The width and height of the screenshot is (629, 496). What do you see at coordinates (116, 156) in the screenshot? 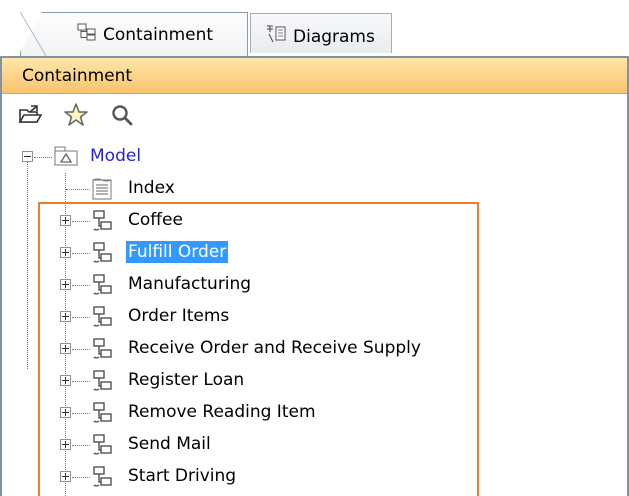
I see `tree-label: Model` at bounding box center [116, 156].